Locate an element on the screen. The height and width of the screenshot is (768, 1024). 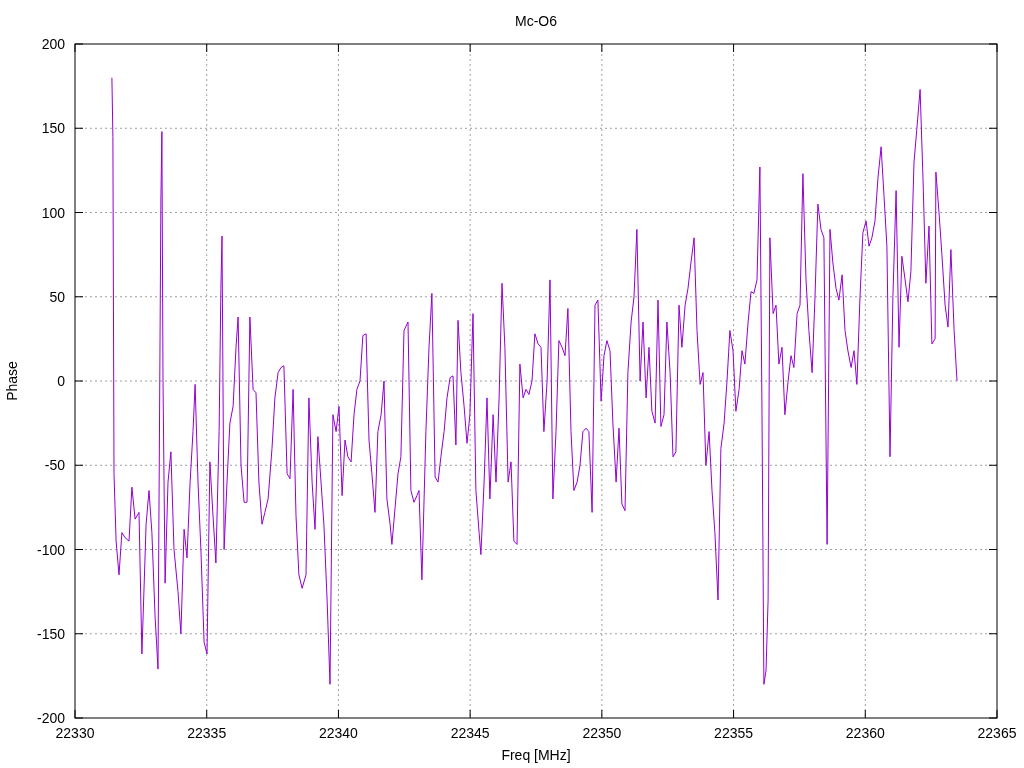
tick-label: -200 is located at coordinates (50, 718).